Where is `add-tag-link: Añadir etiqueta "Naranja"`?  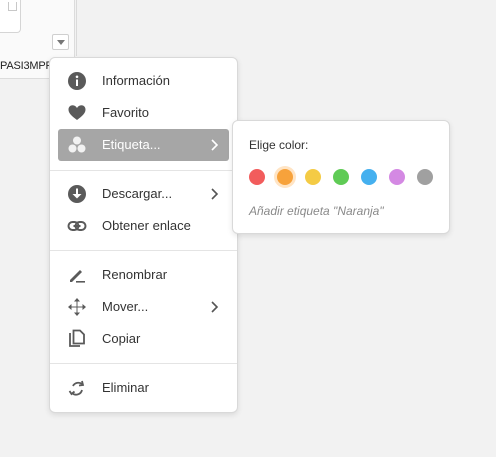 add-tag-link: Añadir etiqueta "Naranja" is located at coordinates (316, 211).